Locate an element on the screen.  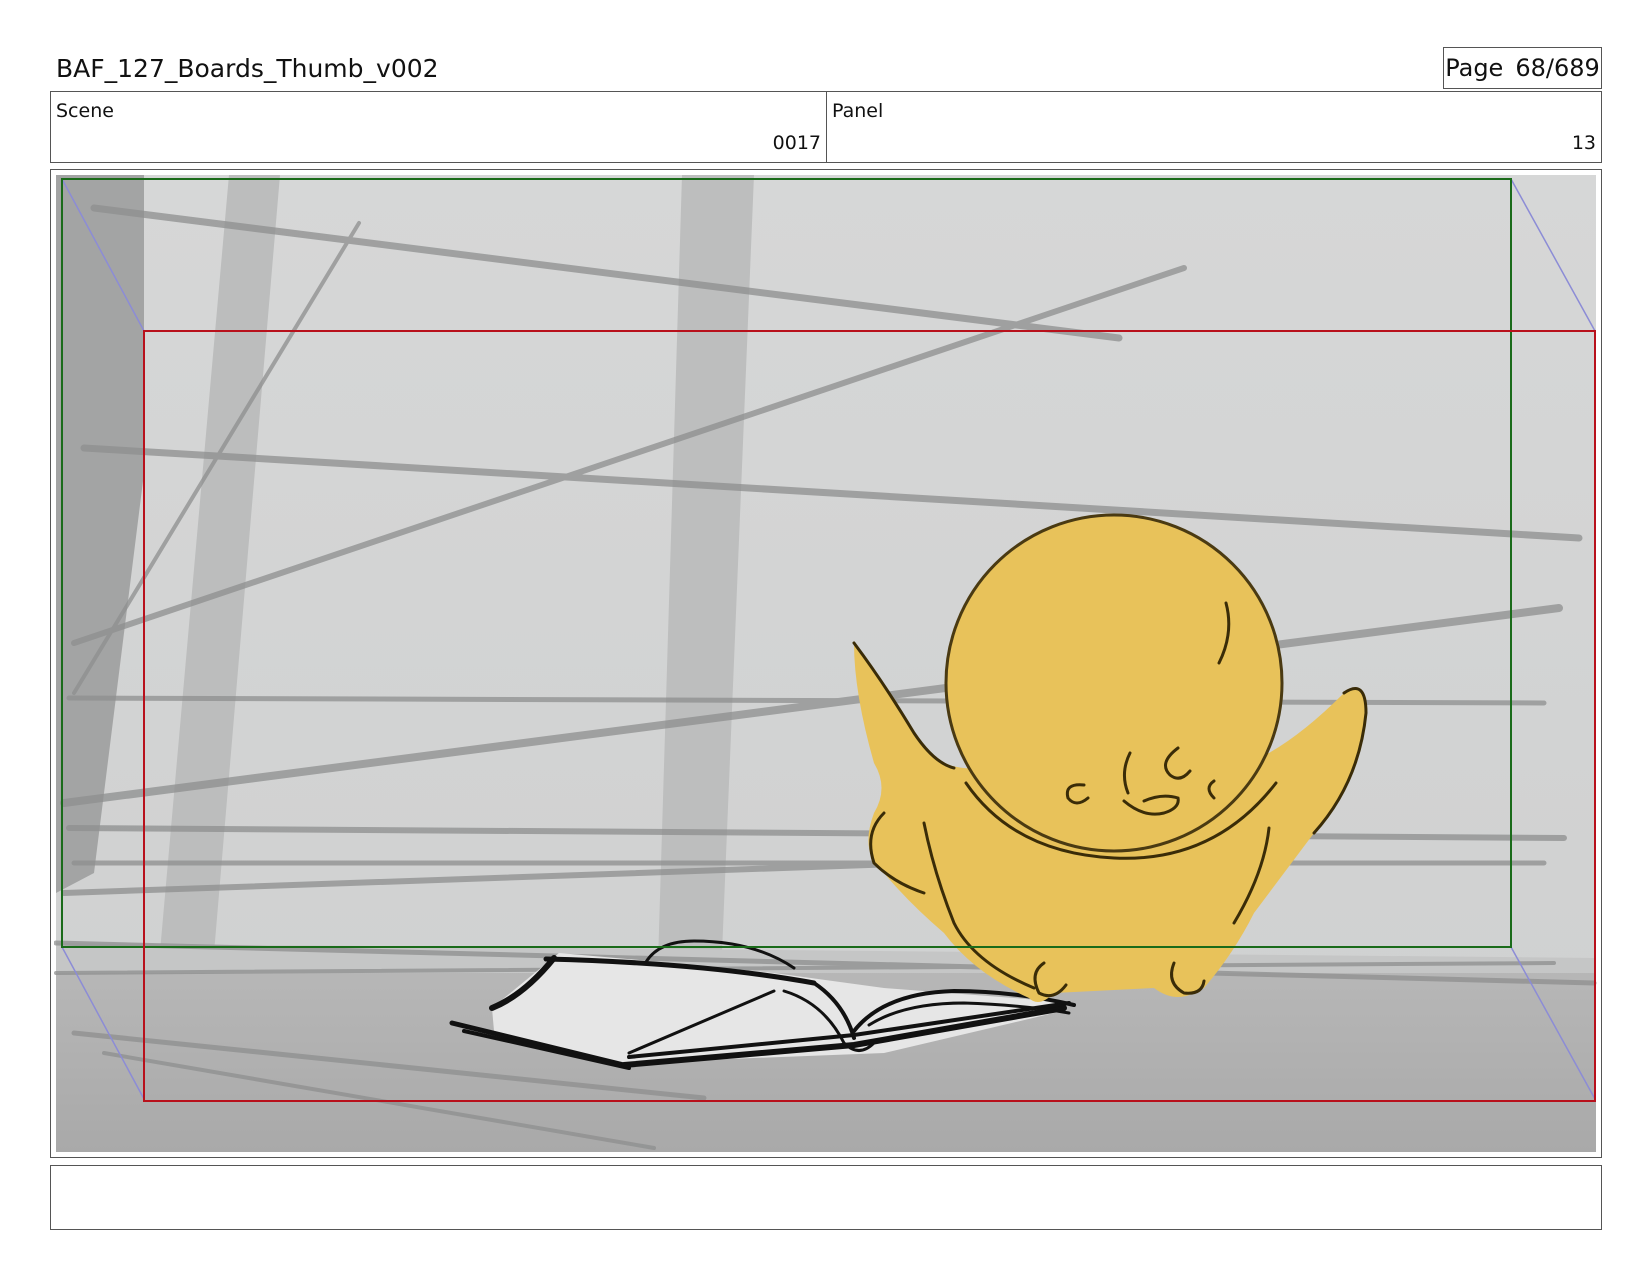
scene-panel-info-row: Scene 0017 Panel 13 is located at coordinates (826, 127).